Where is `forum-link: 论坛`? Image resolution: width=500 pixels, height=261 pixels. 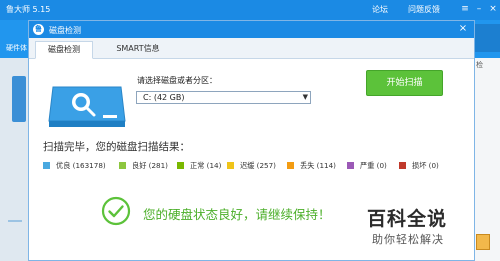 forum-link: 论坛 is located at coordinates (380, 9).